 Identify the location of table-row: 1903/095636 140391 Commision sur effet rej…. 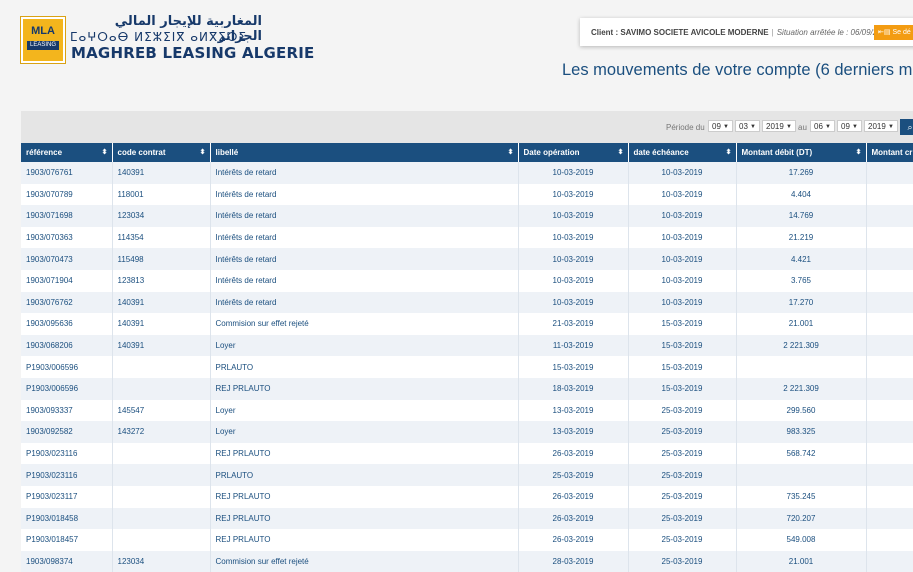
(467, 324).